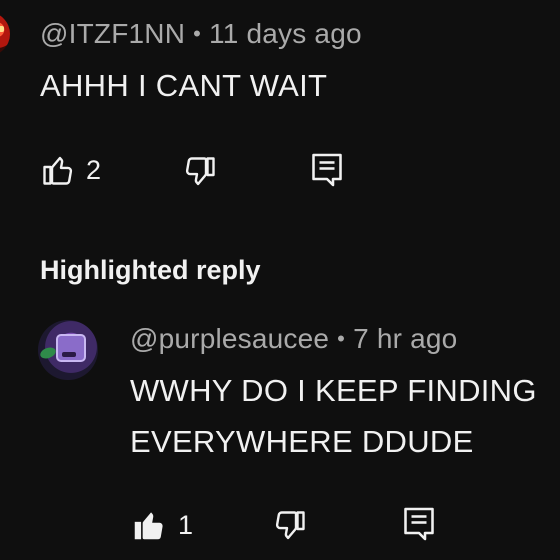  What do you see at coordinates (285, 33) in the screenshot?
I see `comment-time: 11 days ago` at bounding box center [285, 33].